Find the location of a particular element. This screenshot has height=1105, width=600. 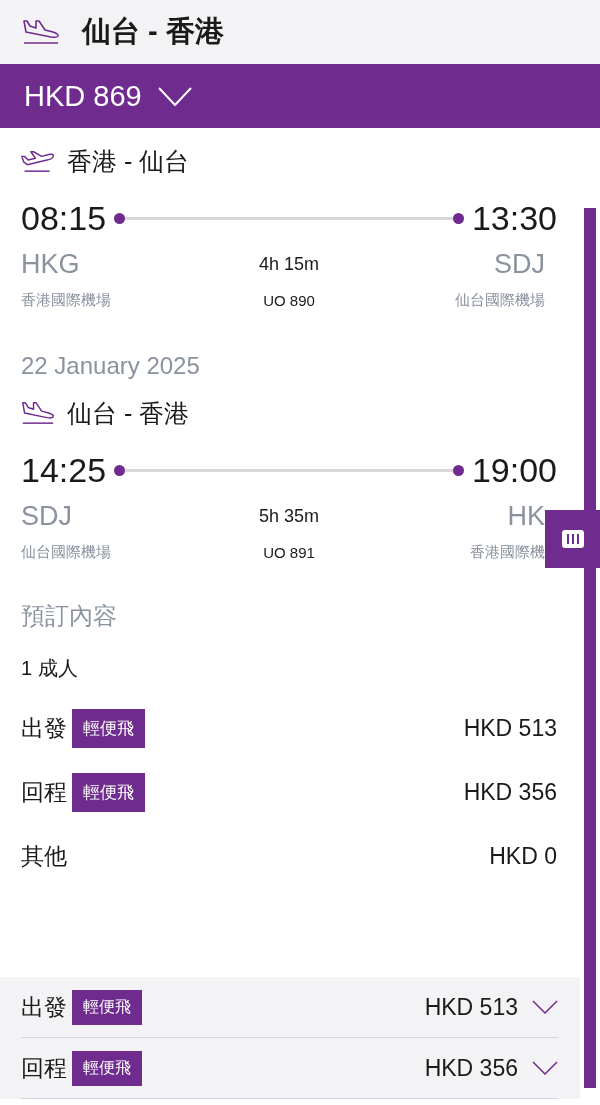

airport-name: 香港國際機場 is located at coordinates (66, 300).